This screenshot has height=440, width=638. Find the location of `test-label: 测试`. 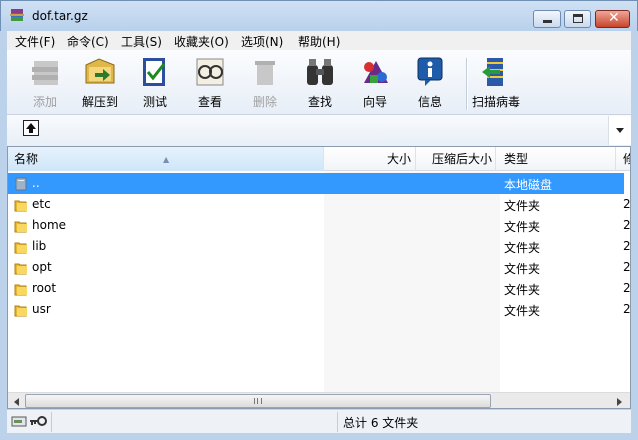

test-label: 测试 is located at coordinates (154, 102).